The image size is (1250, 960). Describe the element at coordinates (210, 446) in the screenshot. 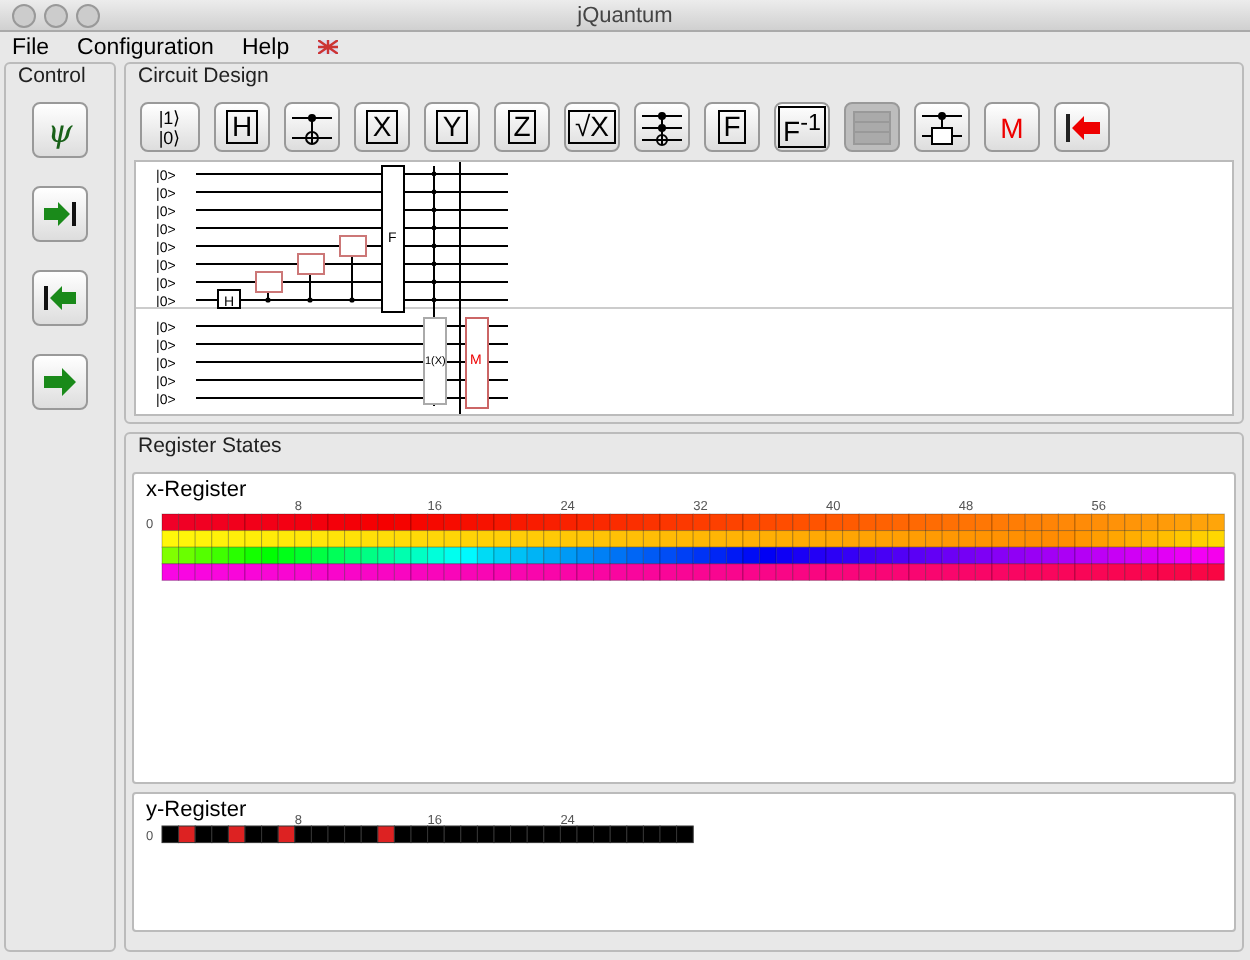

I see `panel-title: Register States` at that location.